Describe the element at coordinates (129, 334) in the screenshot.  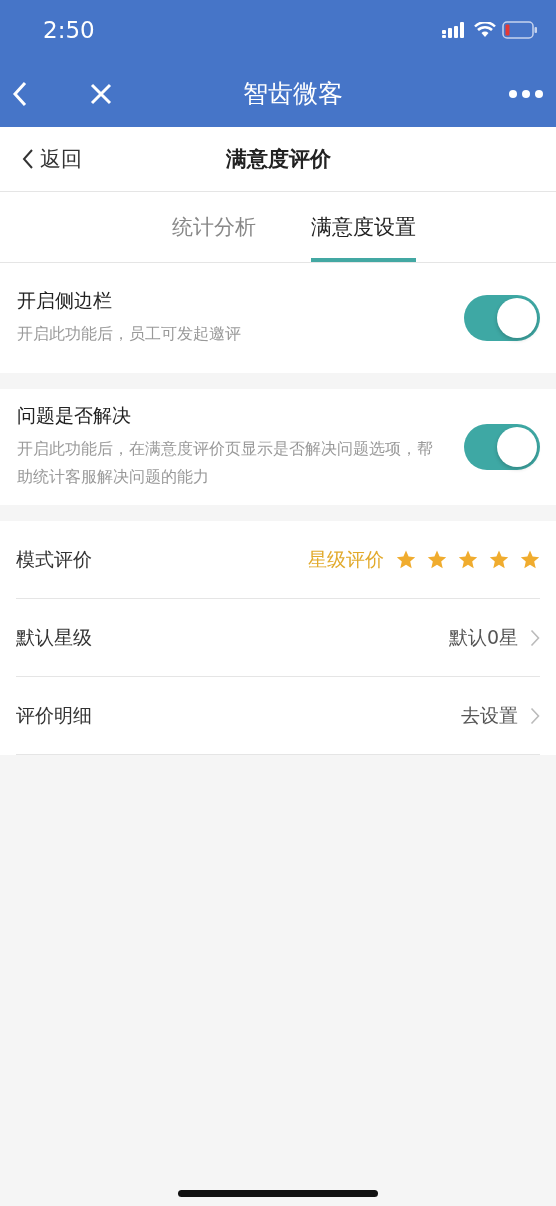
I see `setting-description: 开启此功能后，员工可发起邀评` at that location.